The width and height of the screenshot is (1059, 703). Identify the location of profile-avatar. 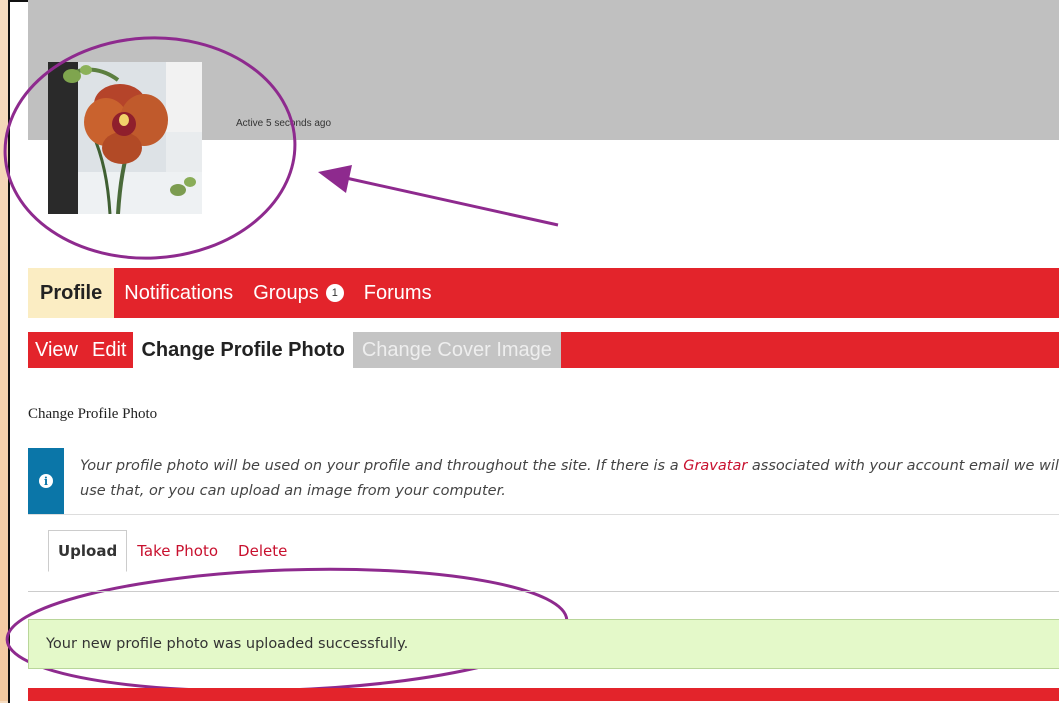
(125, 138).